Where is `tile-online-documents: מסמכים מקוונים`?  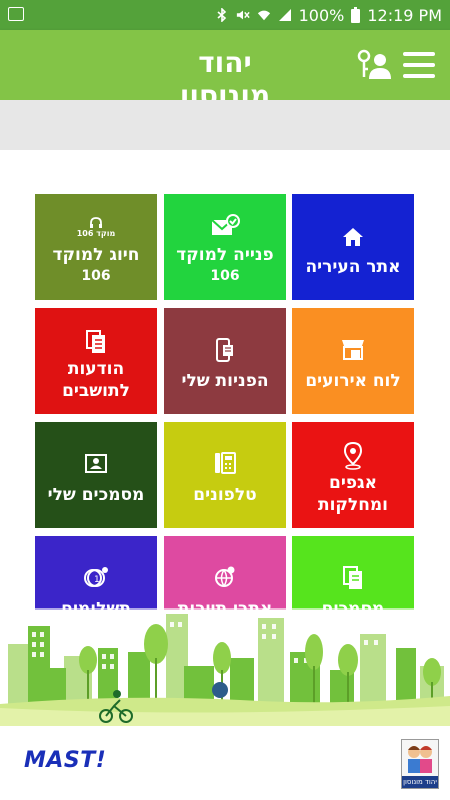
tile-online-documents: מסמכים מקוונים is located at coordinates (353, 573).